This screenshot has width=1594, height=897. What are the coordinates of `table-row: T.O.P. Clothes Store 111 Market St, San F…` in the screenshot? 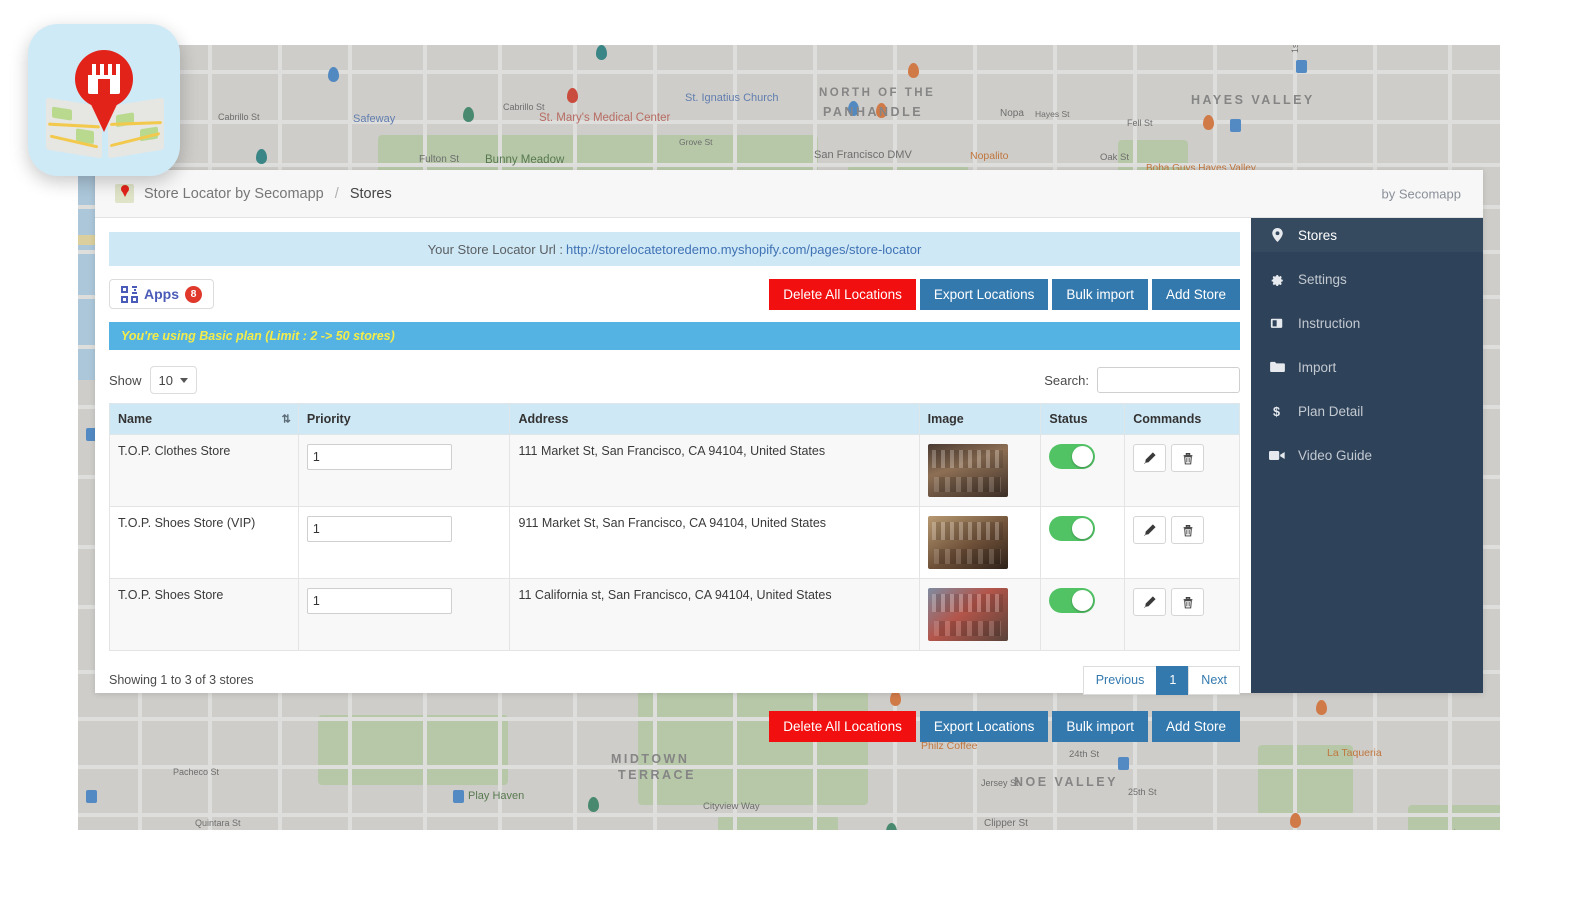 It's located at (674, 470).